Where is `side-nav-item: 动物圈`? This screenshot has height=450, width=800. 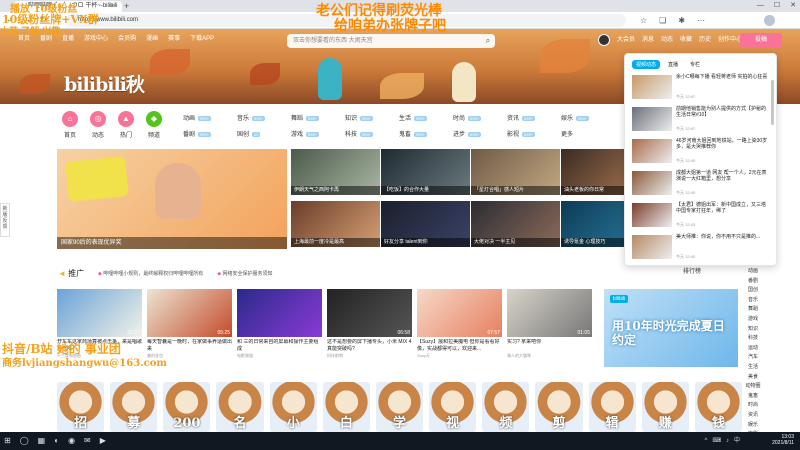 side-nav-item: 动物圈 is located at coordinates (753, 387).